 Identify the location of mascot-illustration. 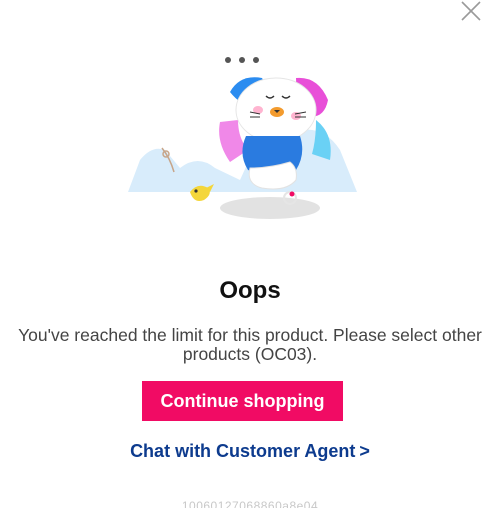
(242, 138).